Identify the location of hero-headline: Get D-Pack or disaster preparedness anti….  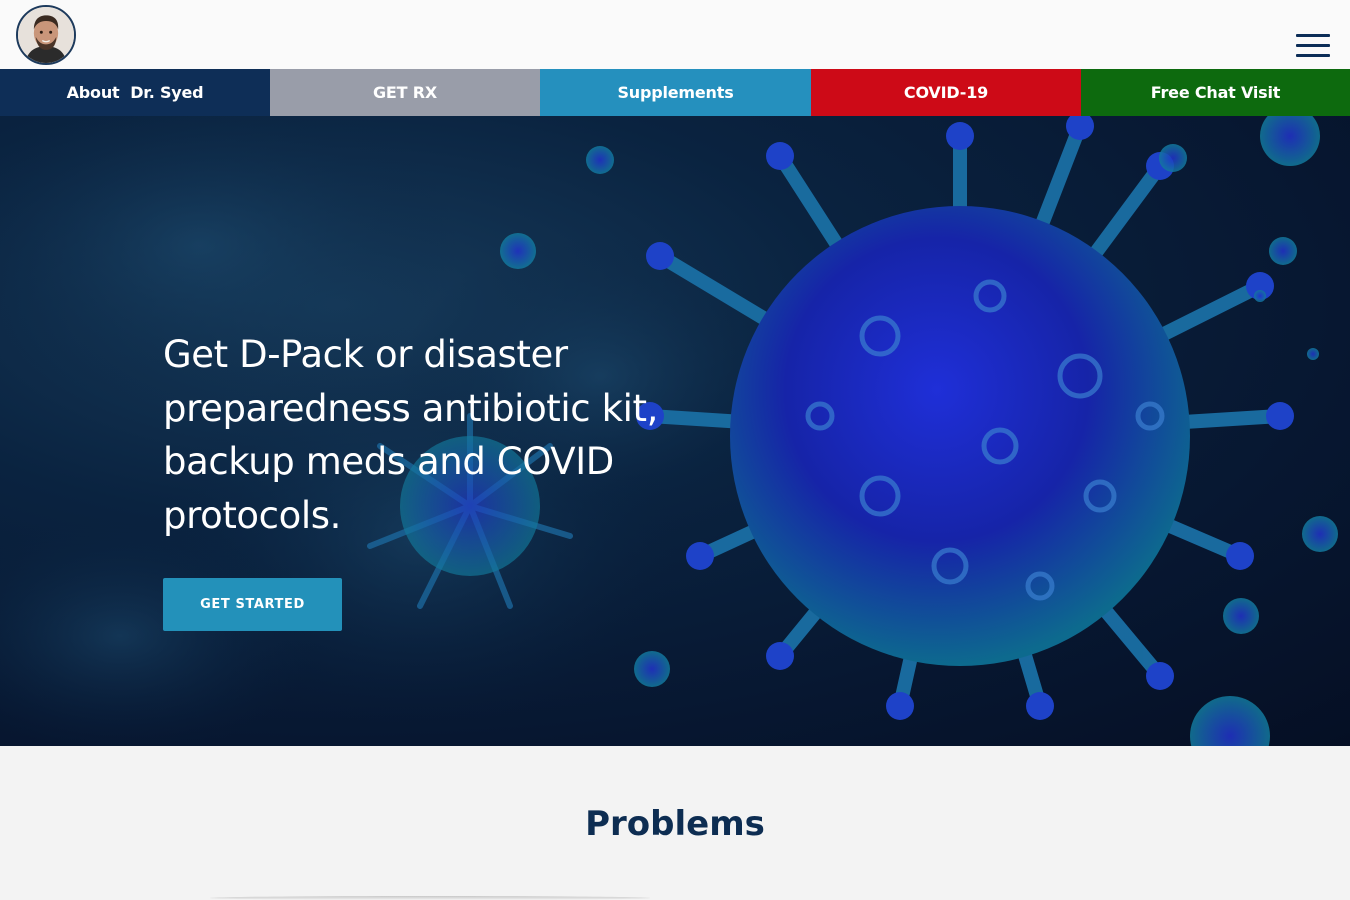
(410, 435).